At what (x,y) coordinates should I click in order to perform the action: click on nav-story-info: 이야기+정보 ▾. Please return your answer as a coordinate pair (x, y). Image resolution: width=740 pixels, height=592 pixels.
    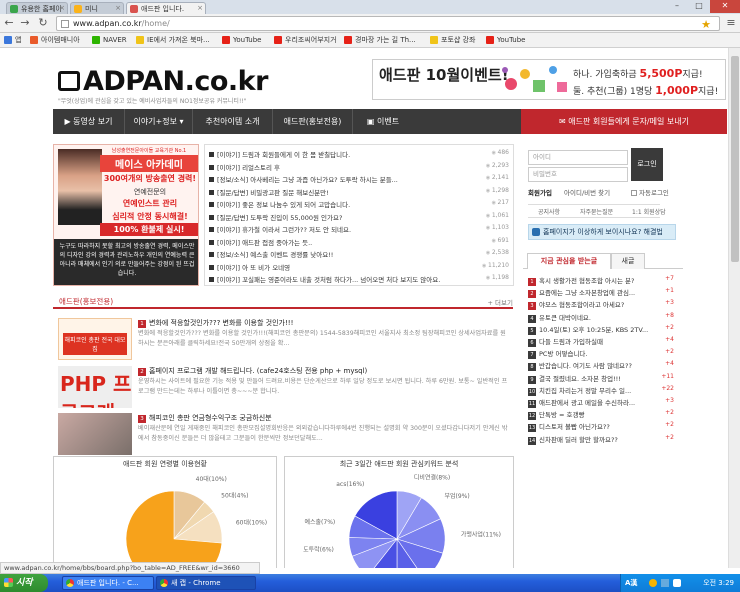
    Looking at the image, I should click on (159, 121).